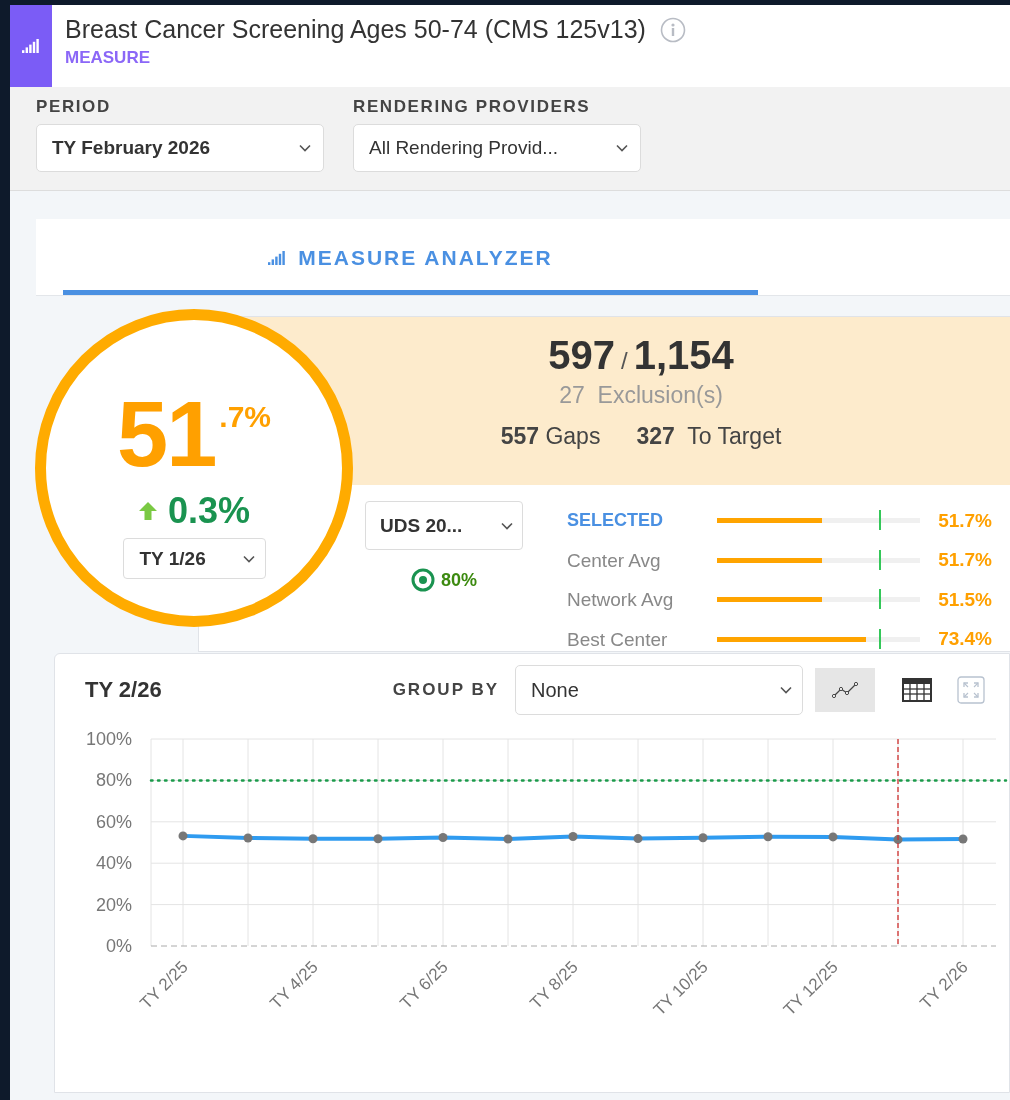 The width and height of the screenshot is (1010, 1100). Describe the element at coordinates (642, 560) in the screenshot. I see `comparison-label: Center Avg` at that location.